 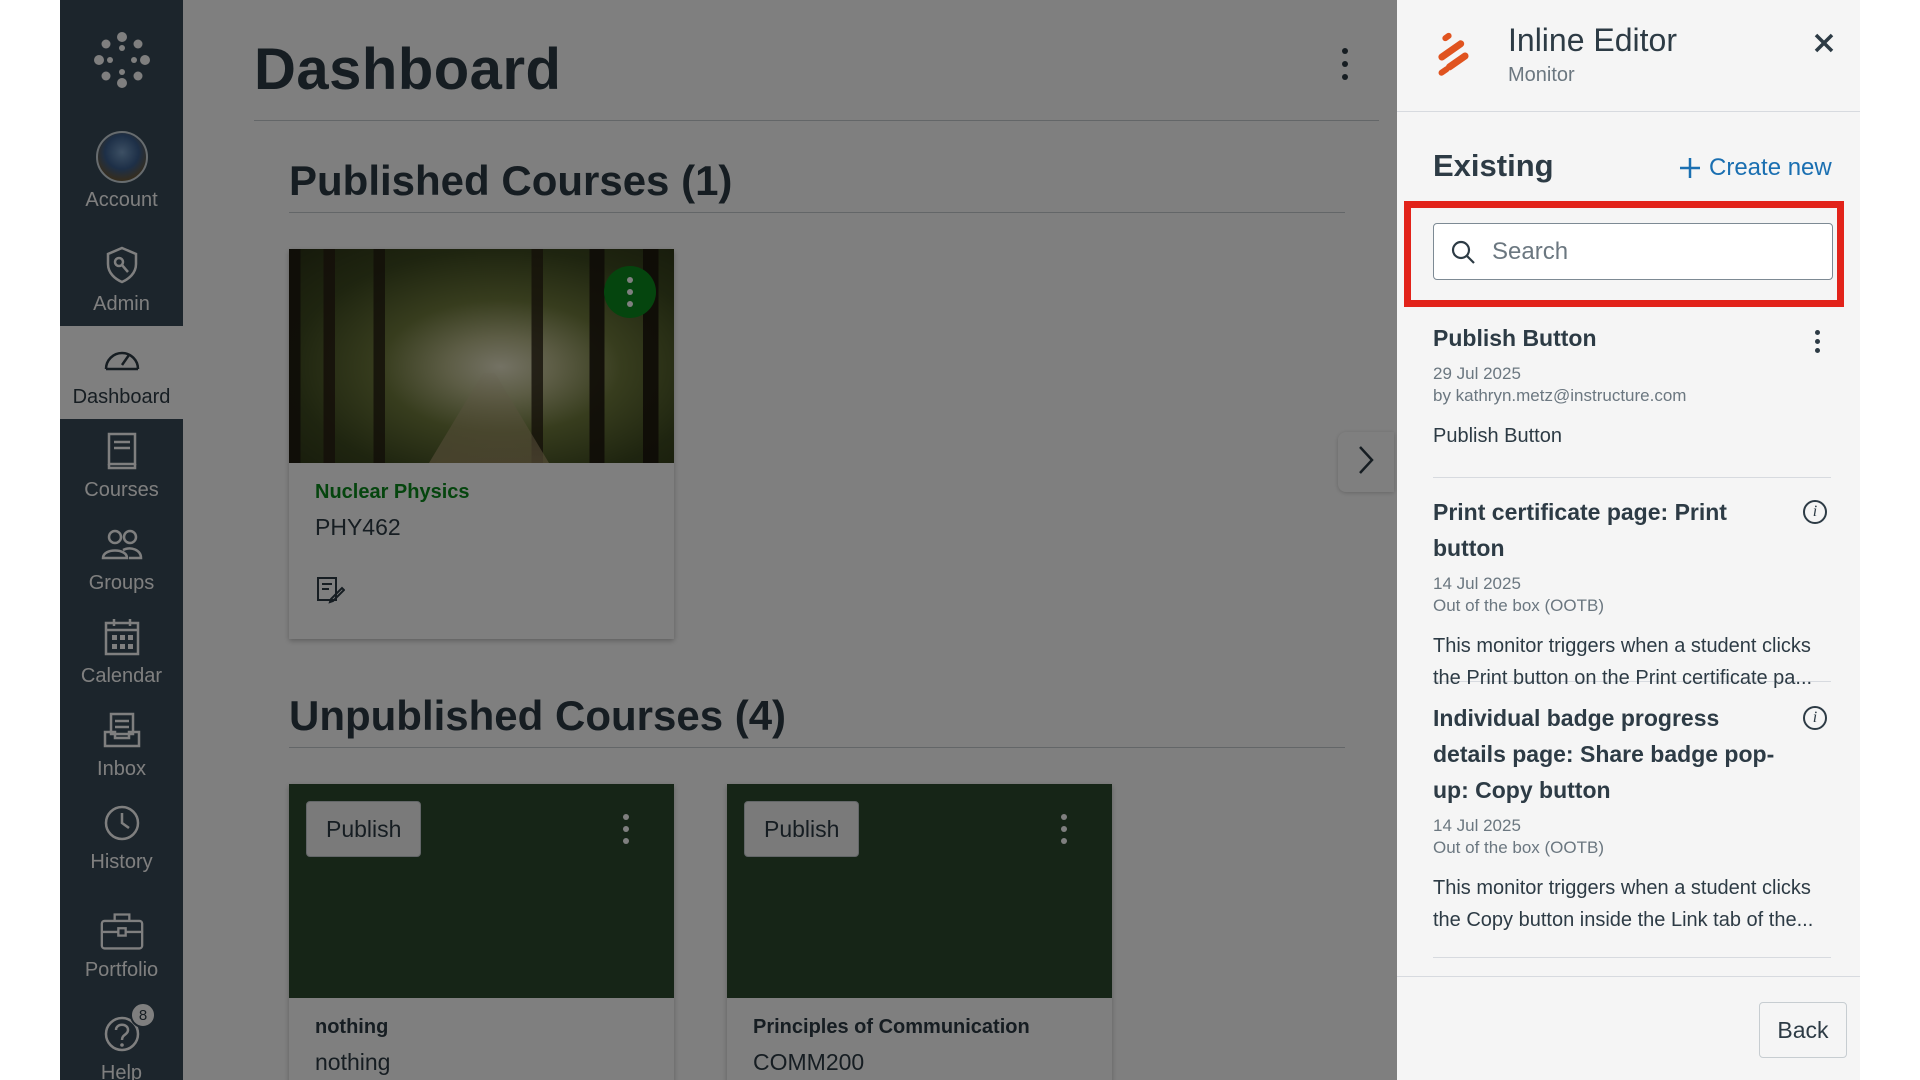 I want to click on close-button, so click(x=1824, y=43).